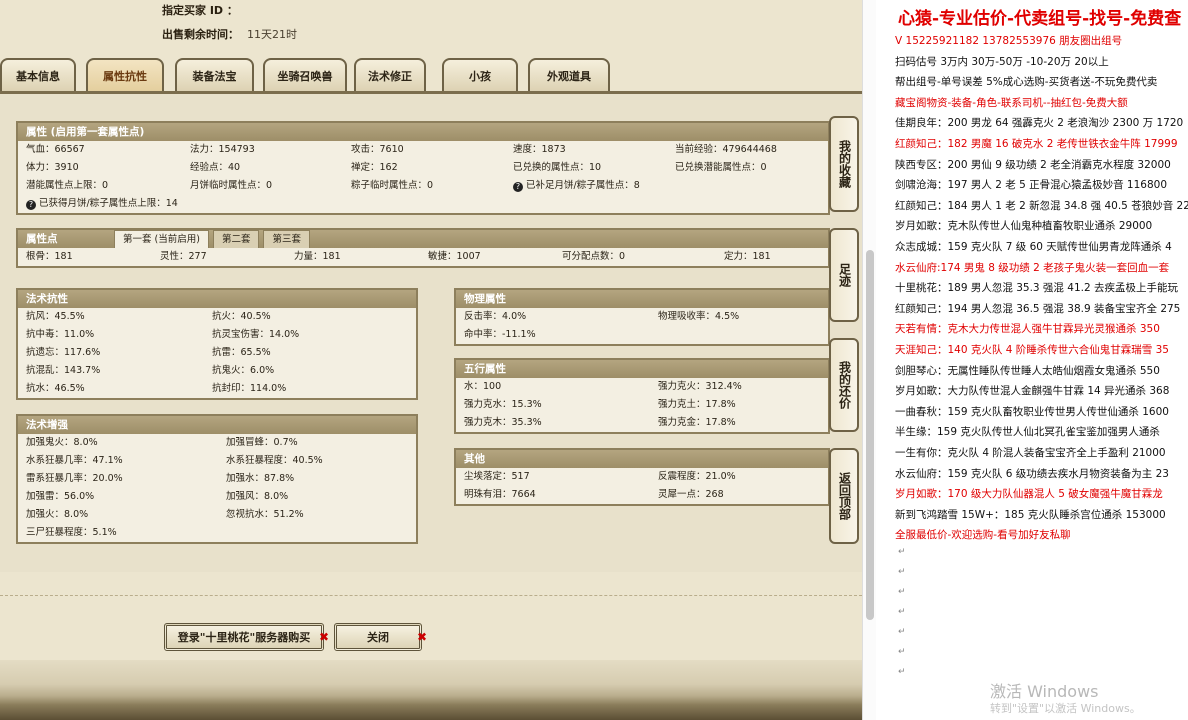 The height and width of the screenshot is (720, 1188). I want to click on element-cell: 强力克木：35.3%, so click(503, 422).